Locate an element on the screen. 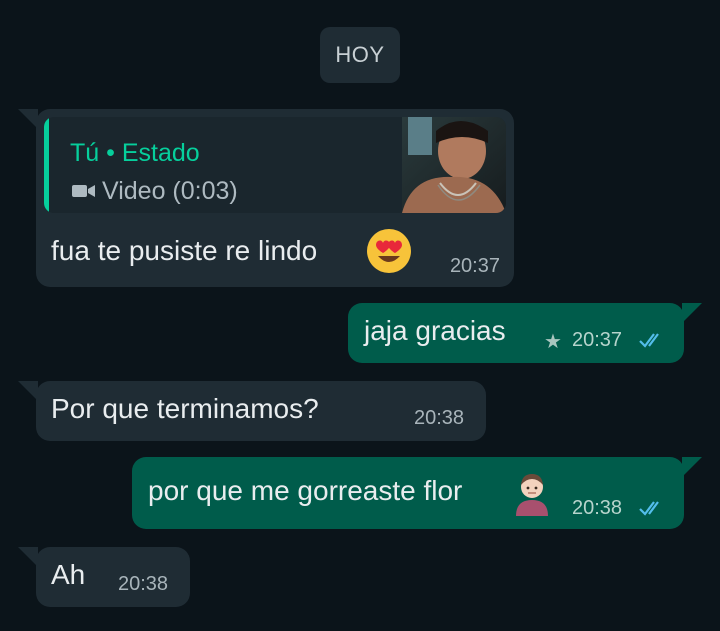  message-bubble-outgoing: por que me gorreaste flor 20:38 is located at coordinates (417, 493).